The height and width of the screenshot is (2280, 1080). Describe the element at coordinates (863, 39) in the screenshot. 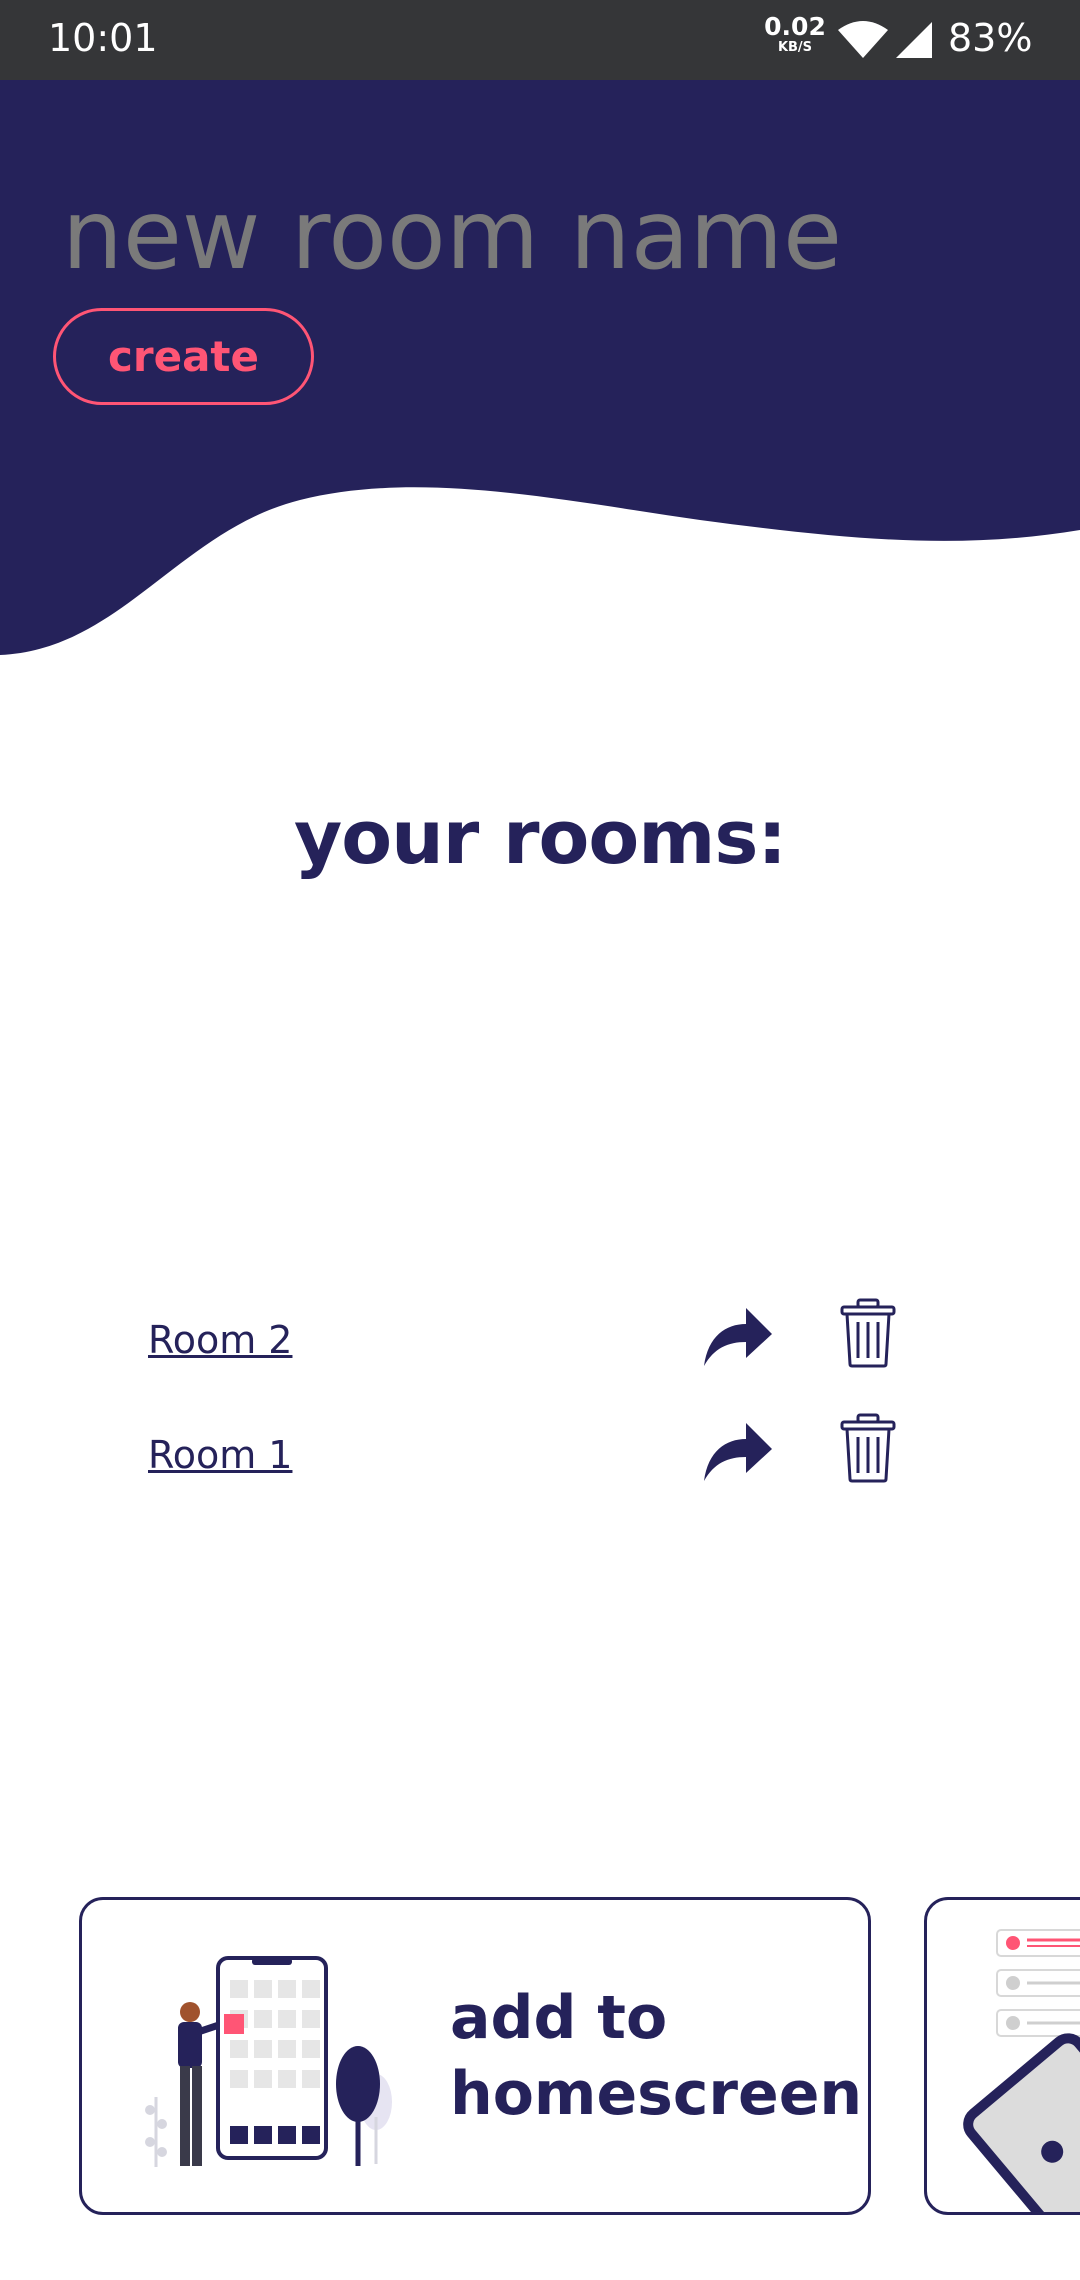

I see `wifi-icon` at that location.